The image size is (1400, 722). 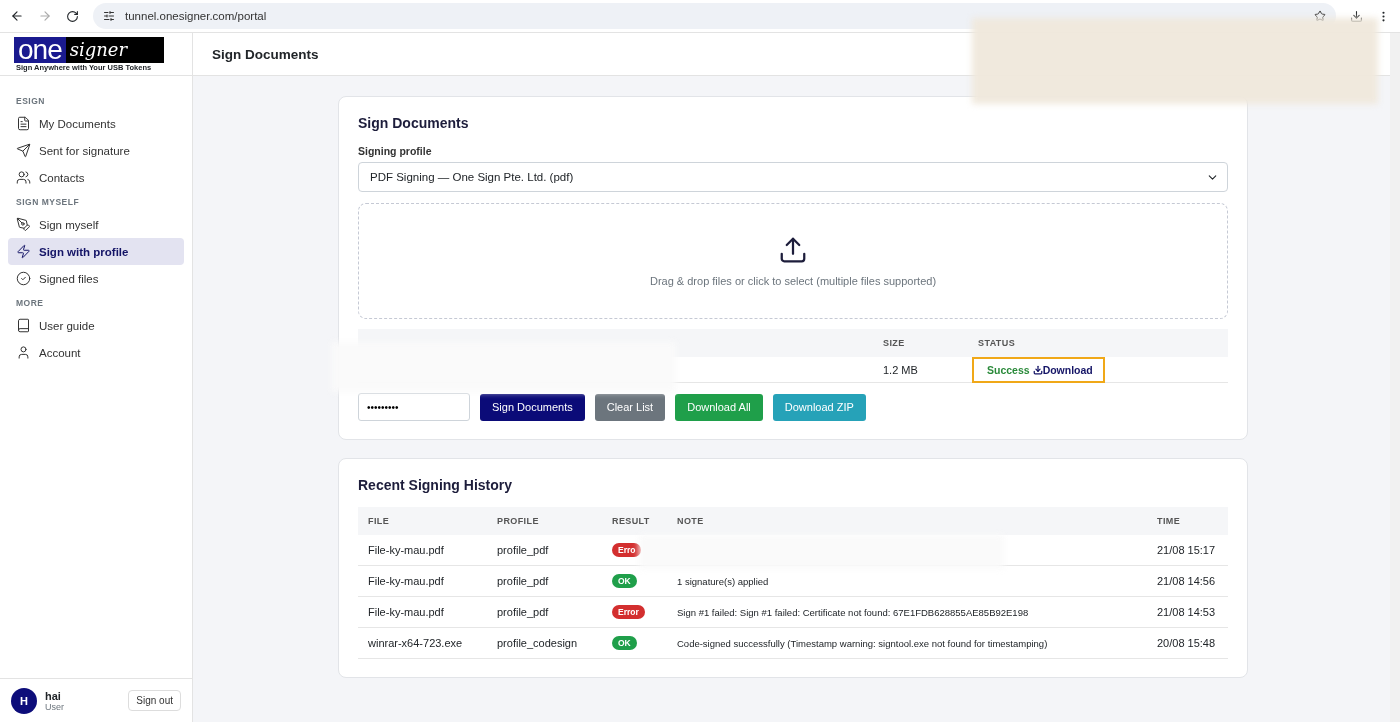 What do you see at coordinates (72, 16) in the screenshot?
I see `reload-icon` at bounding box center [72, 16].